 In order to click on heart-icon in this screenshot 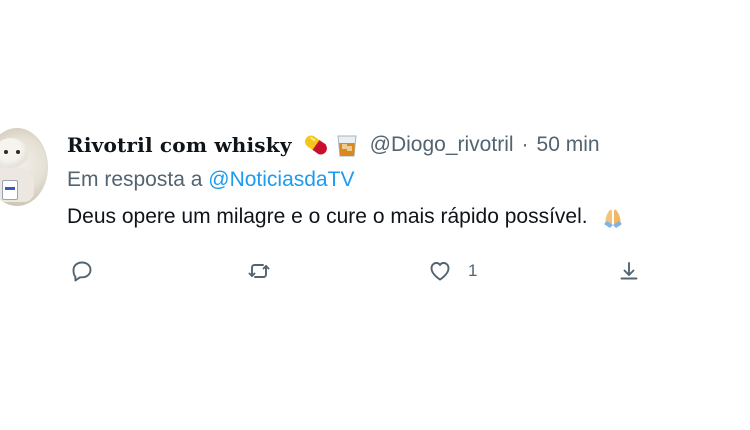, I will do `click(440, 271)`.